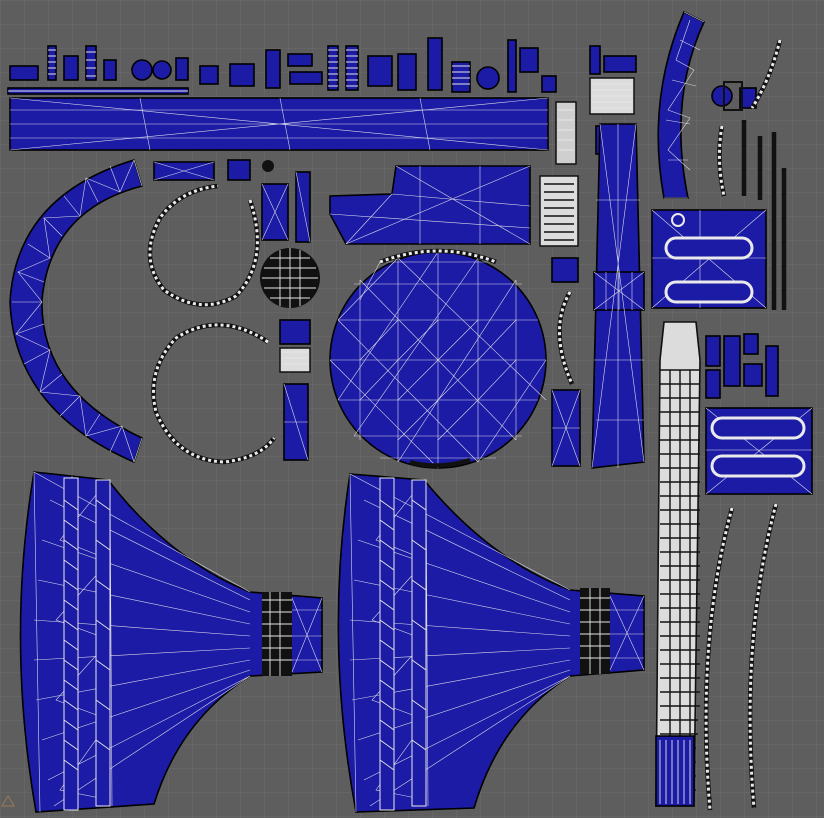 The image size is (824, 818). Describe the element at coordinates (438, 358) in the screenshot. I see `uv-island-large-sphere` at that location.